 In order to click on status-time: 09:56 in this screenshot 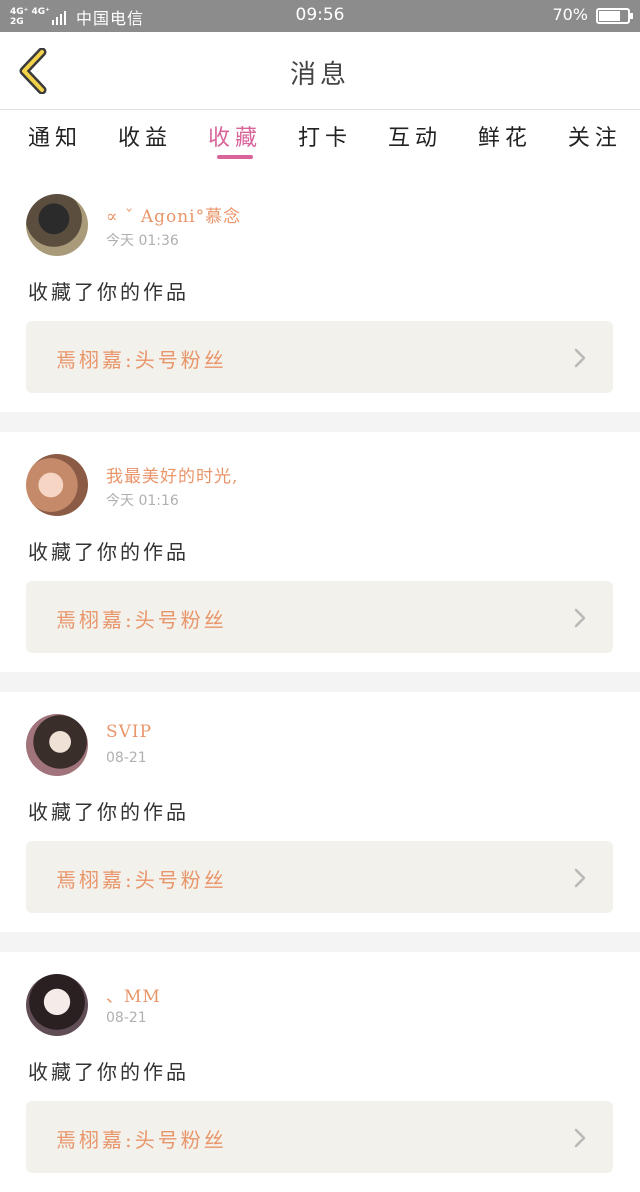, I will do `click(320, 15)`.